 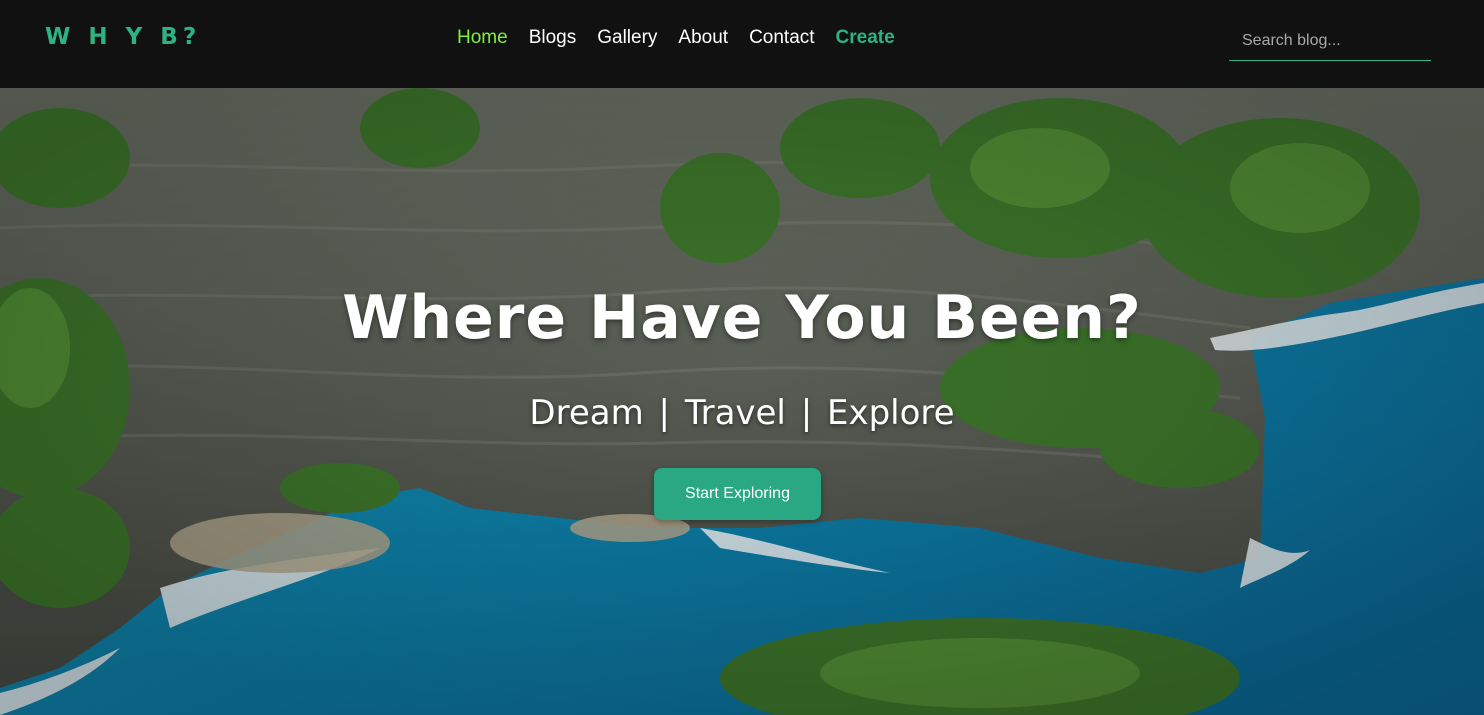 I want to click on search-input, so click(x=1330, y=41).